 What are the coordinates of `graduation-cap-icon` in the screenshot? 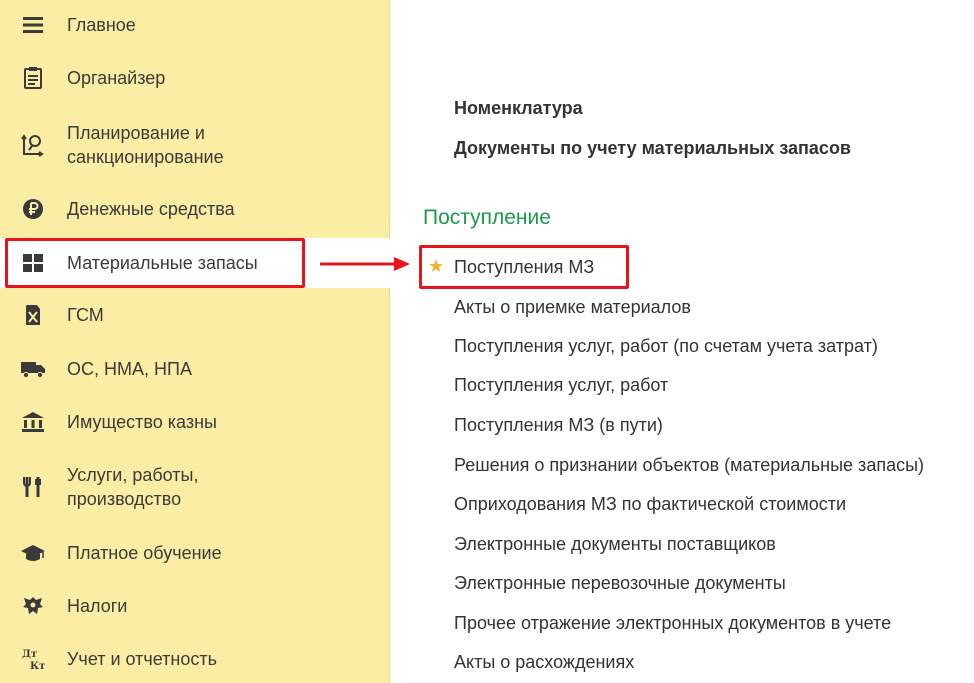 It's located at (33, 553).